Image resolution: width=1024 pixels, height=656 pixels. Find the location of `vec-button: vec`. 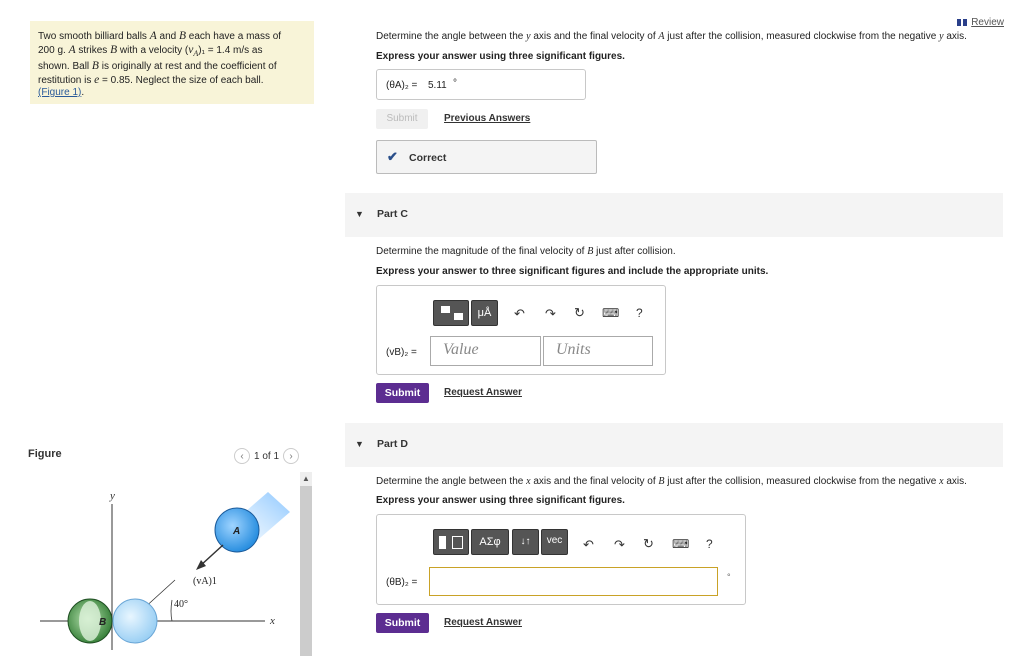

vec-button: vec is located at coordinates (554, 542).